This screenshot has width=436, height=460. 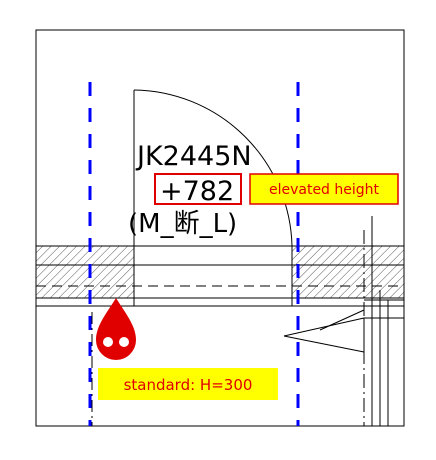 What do you see at coordinates (188, 385) in the screenshot?
I see `standard-height-callout-text: standard: H=300` at bounding box center [188, 385].